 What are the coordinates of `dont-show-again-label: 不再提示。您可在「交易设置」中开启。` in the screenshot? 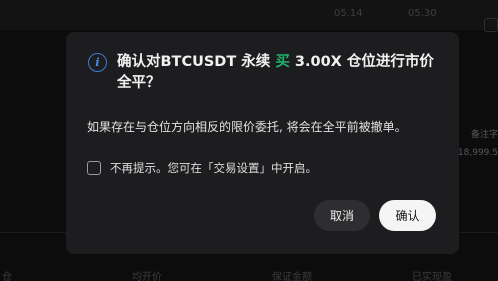 It's located at (213, 168).